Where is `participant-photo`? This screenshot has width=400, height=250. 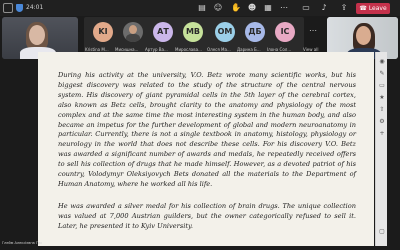
participant-photo is located at coordinates (133, 32).